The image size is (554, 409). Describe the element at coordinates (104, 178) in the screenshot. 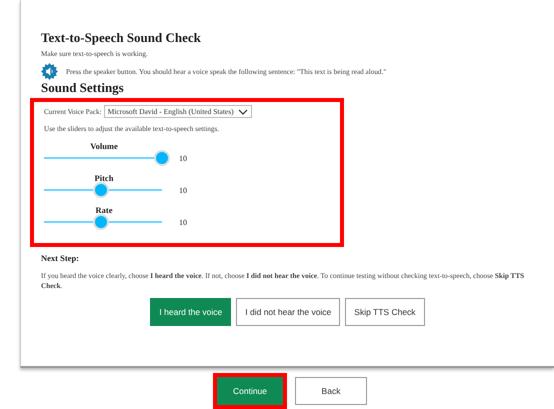

I see `slider-label: Pitch` at that location.